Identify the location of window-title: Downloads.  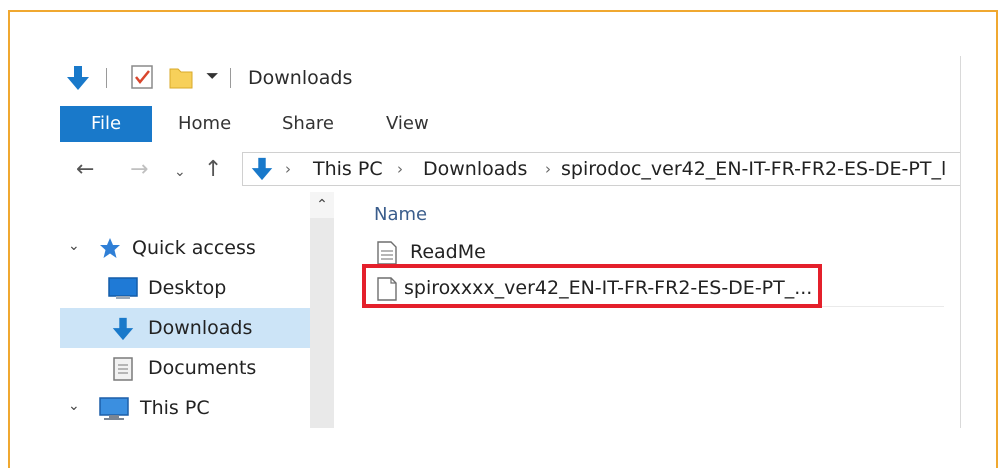
(300, 78).